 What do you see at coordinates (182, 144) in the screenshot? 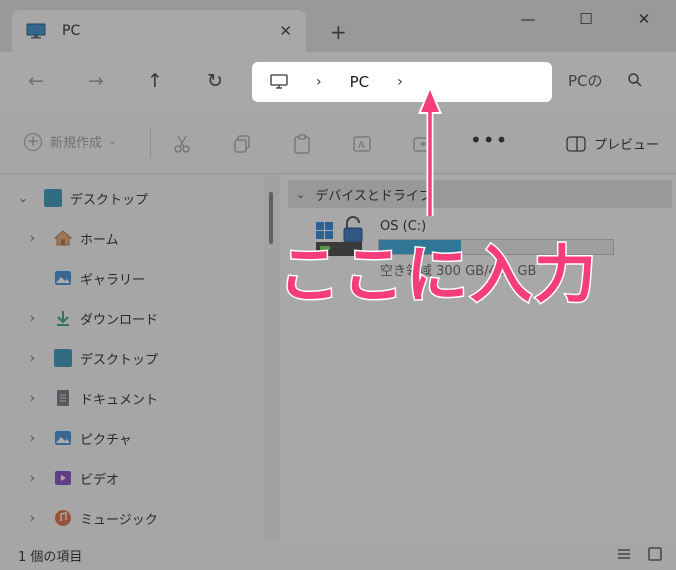
I see `cut-icon` at bounding box center [182, 144].